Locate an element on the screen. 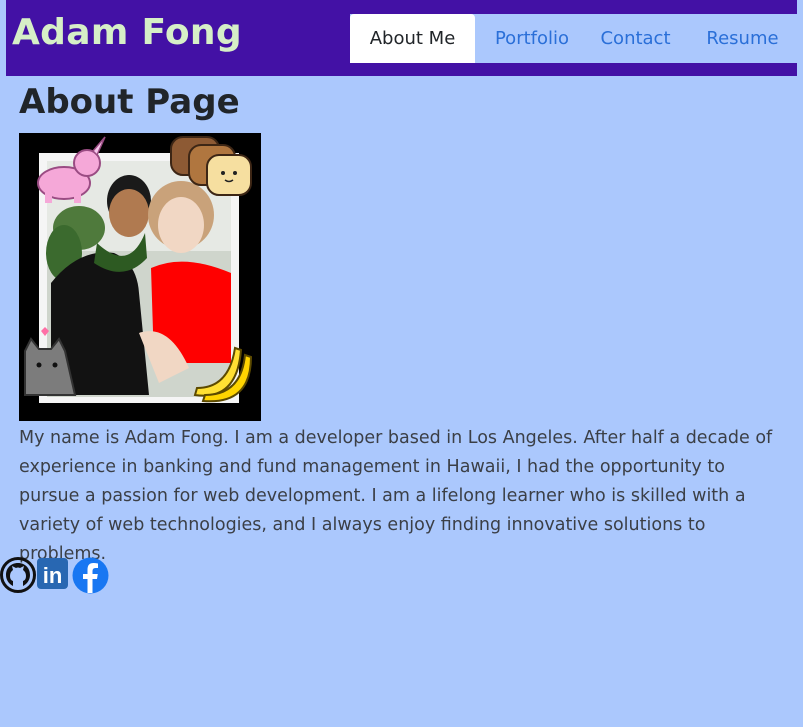  facebook-icon is located at coordinates (90, 575).